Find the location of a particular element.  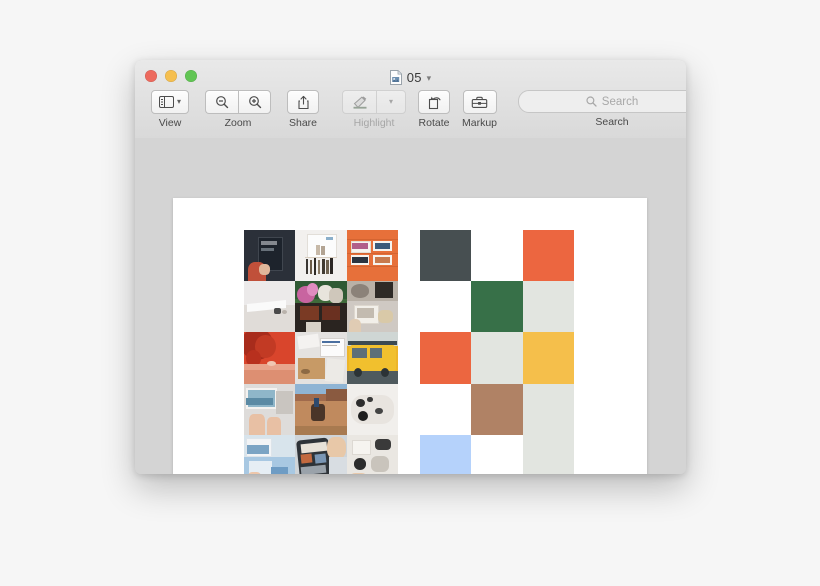

markup-label: Markup is located at coordinates (480, 123).